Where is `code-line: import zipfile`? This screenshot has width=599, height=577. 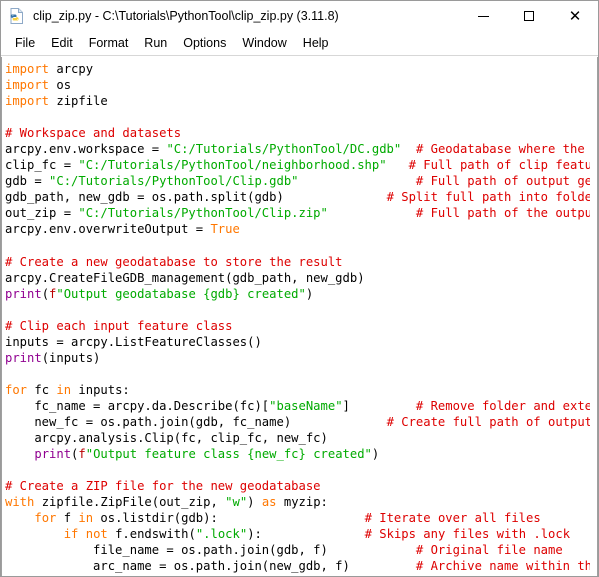
code-line: import zipfile is located at coordinates (297, 101).